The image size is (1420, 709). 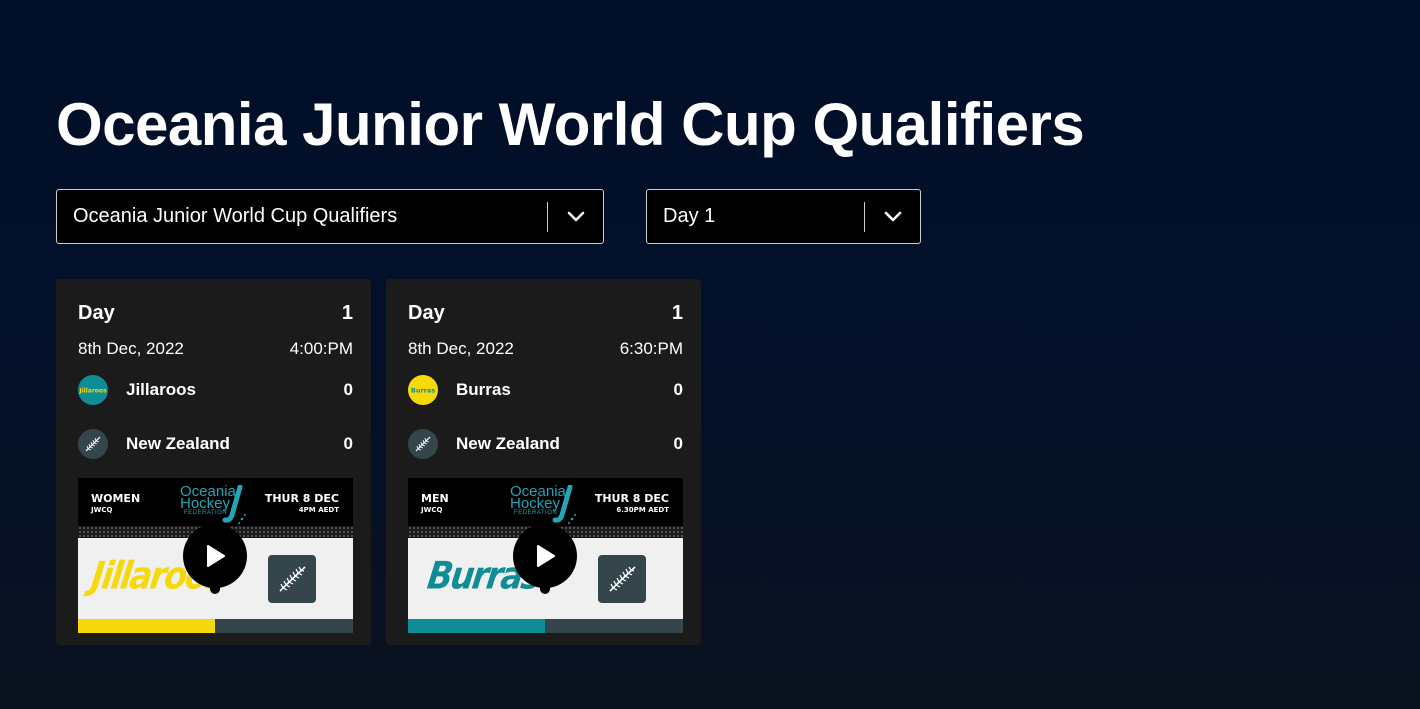 I want to click on datetime-row: 8th Dec, 2022 4:00:PM, so click(x=215, y=349).